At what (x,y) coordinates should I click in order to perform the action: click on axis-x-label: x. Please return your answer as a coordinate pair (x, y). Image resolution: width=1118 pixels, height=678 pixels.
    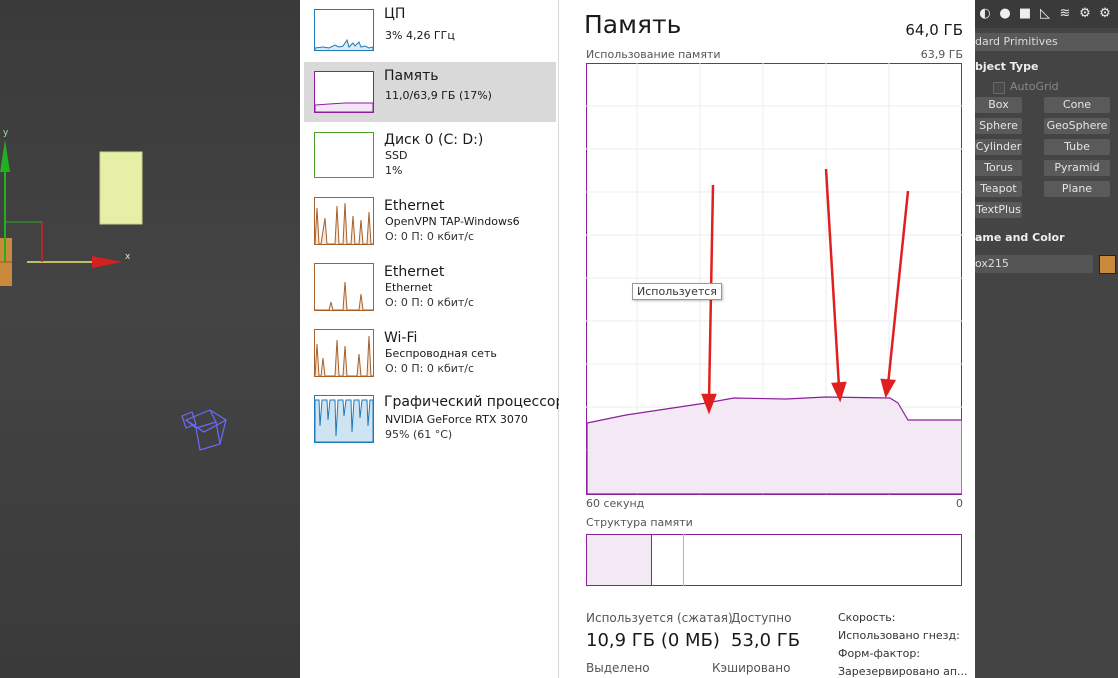
    Looking at the image, I should click on (128, 257).